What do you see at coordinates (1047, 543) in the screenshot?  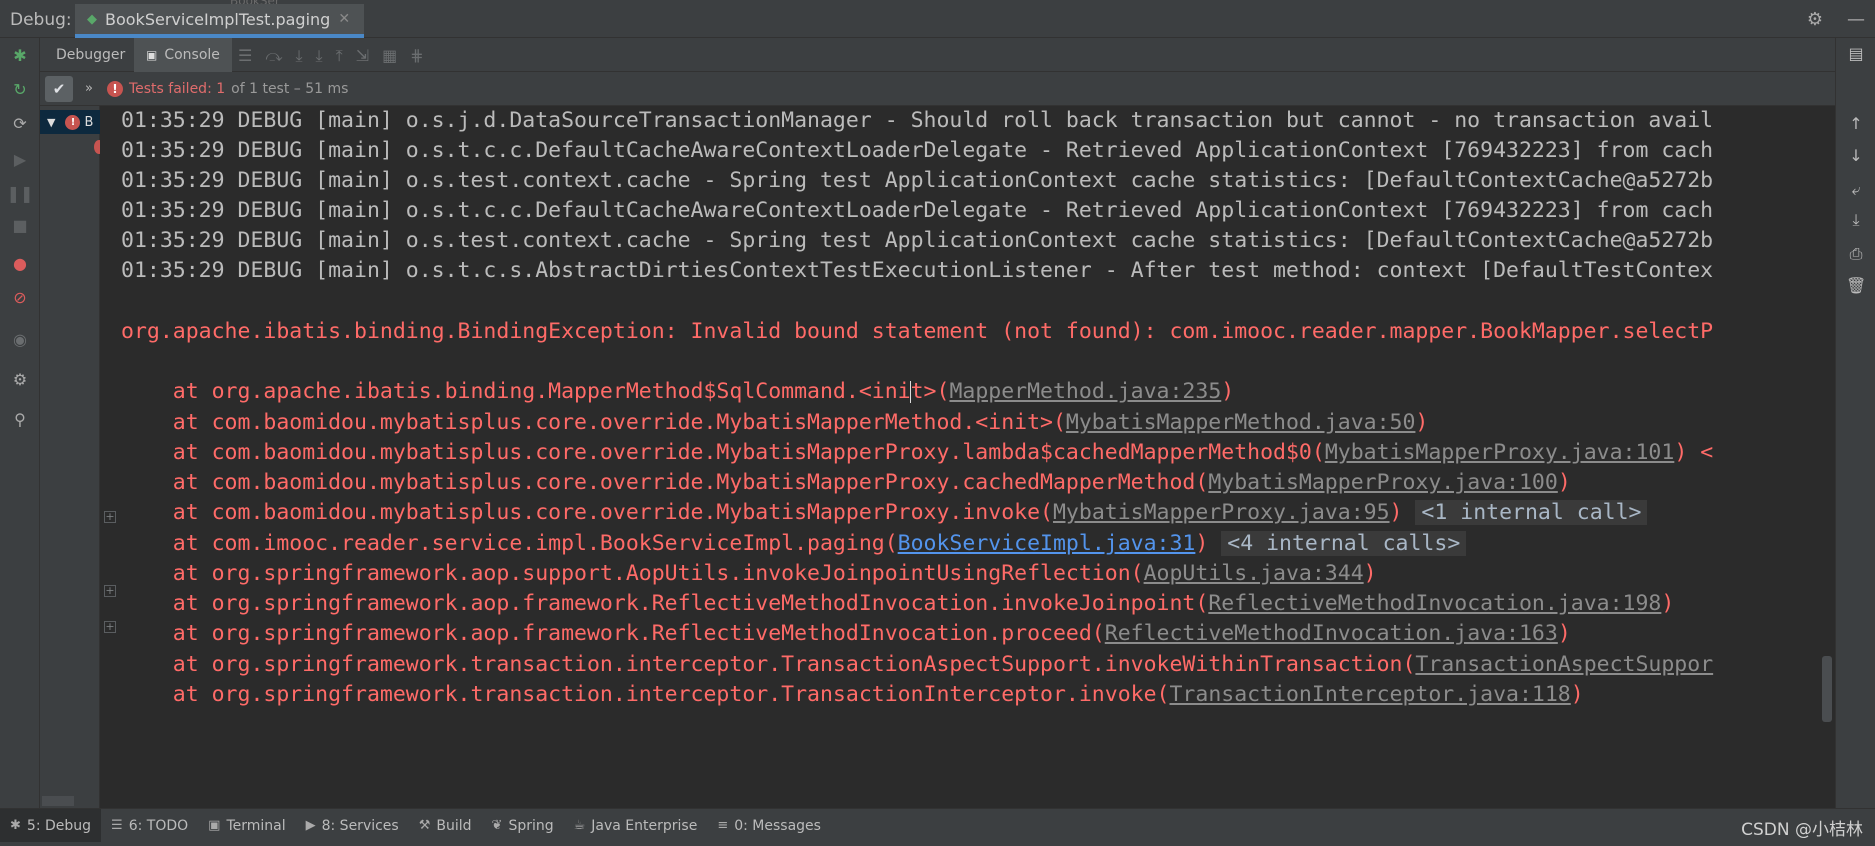 I see `source-link: BookServiceImpl.java:31` at bounding box center [1047, 543].